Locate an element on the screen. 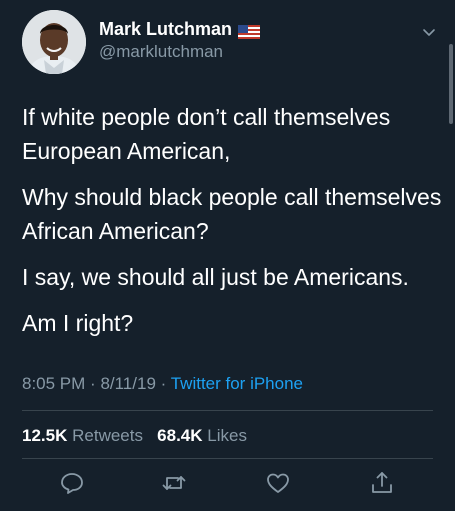  likes-count: 68.4K is located at coordinates (179, 435).